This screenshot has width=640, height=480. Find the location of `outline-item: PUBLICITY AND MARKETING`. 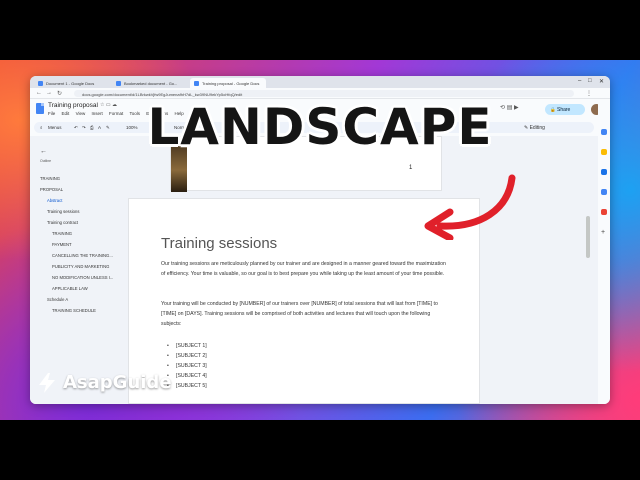

outline-item: PUBLICITY AND MARKETING is located at coordinates (80, 266).